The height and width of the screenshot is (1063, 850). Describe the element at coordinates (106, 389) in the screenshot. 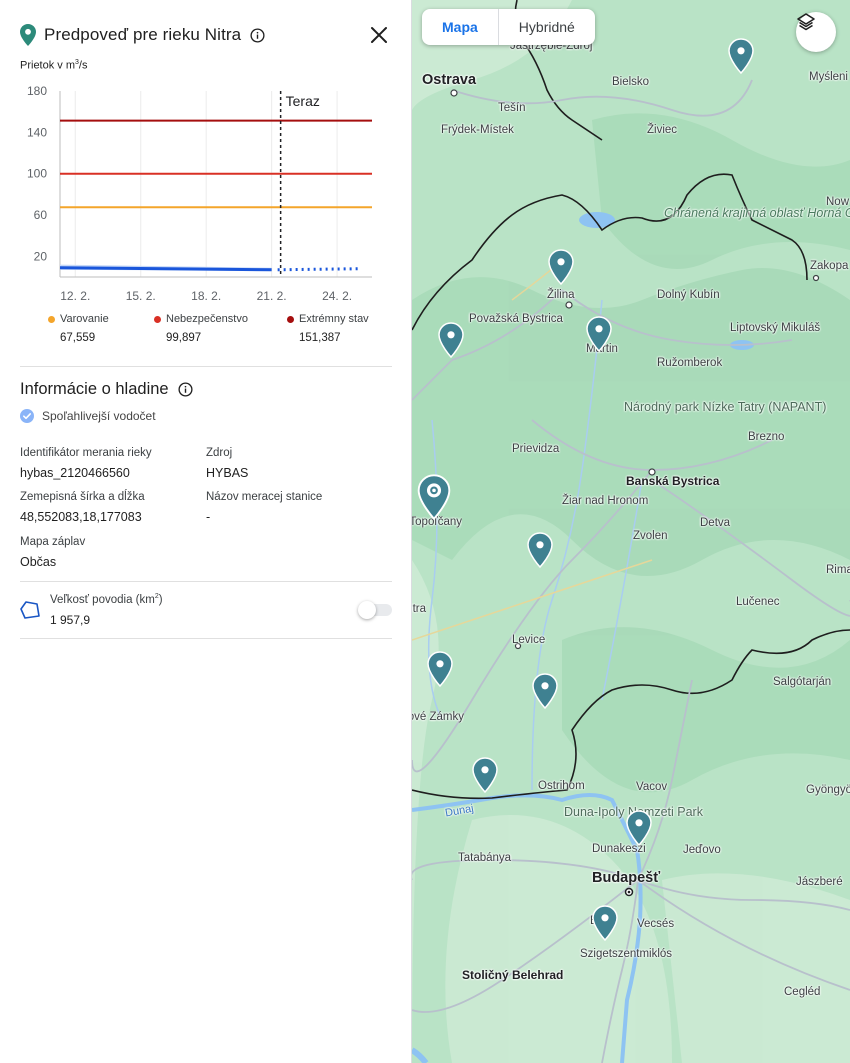

I see `section-title: Informácie o hladine` at that location.